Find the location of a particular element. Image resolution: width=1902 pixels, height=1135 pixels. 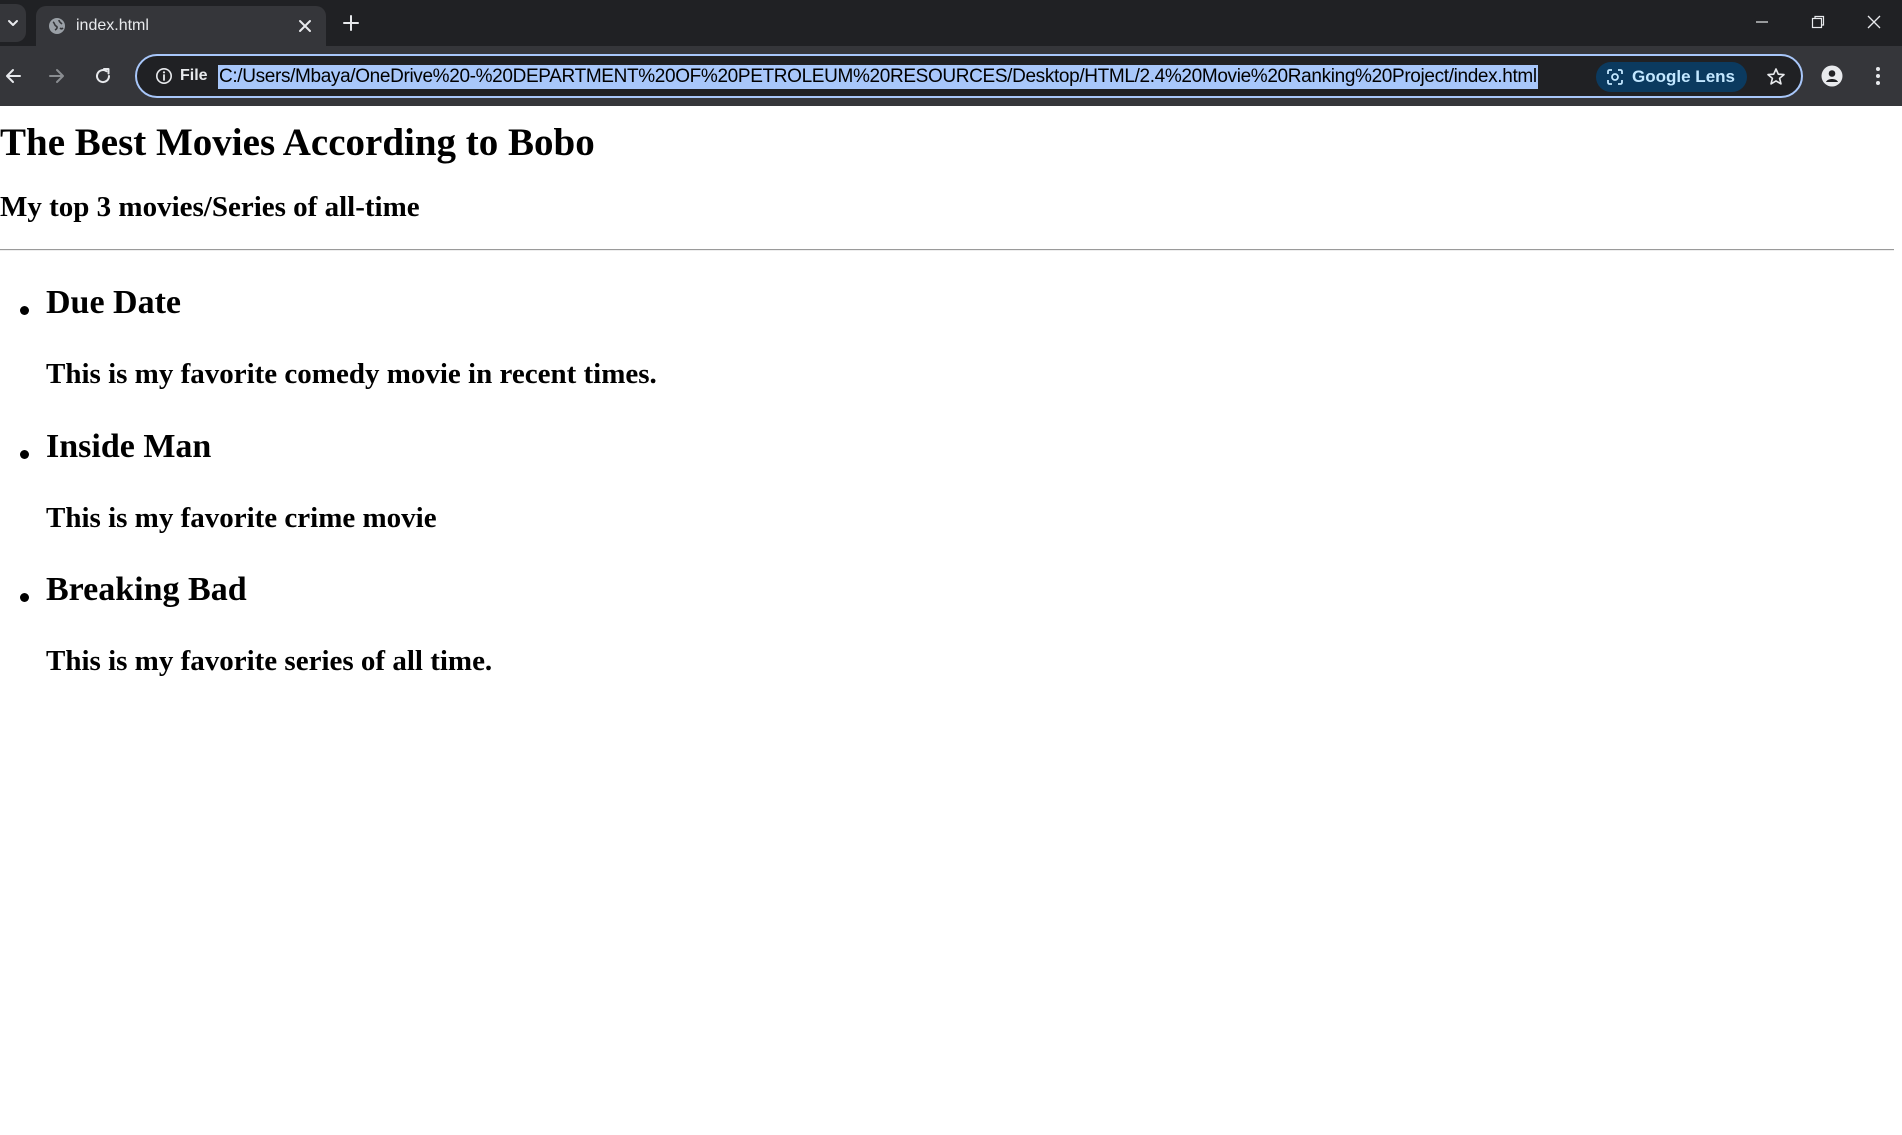

tab-title: index.html is located at coordinates (112, 25).